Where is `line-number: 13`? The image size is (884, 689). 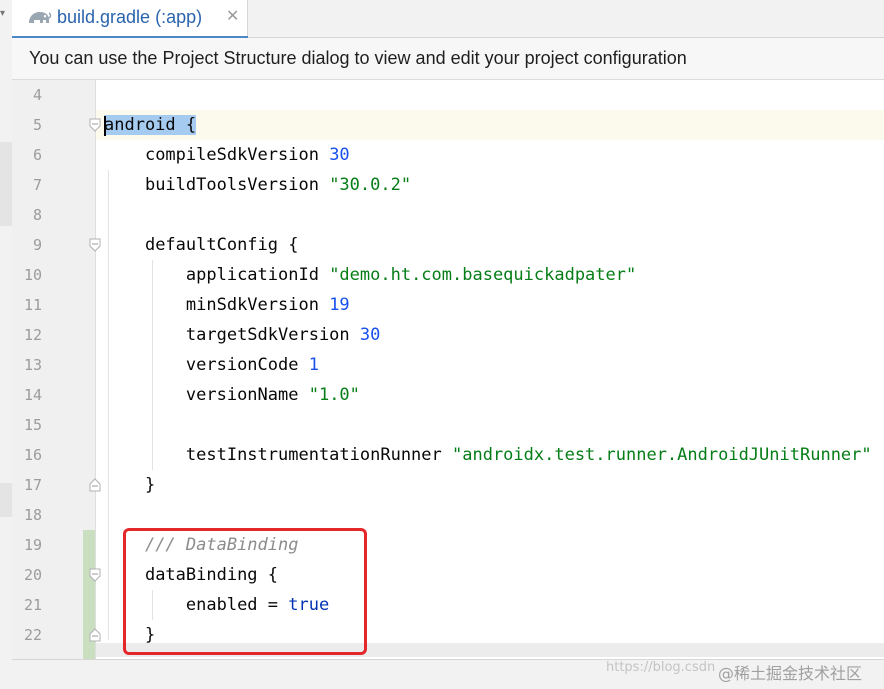 line-number: 13 is located at coordinates (32, 365).